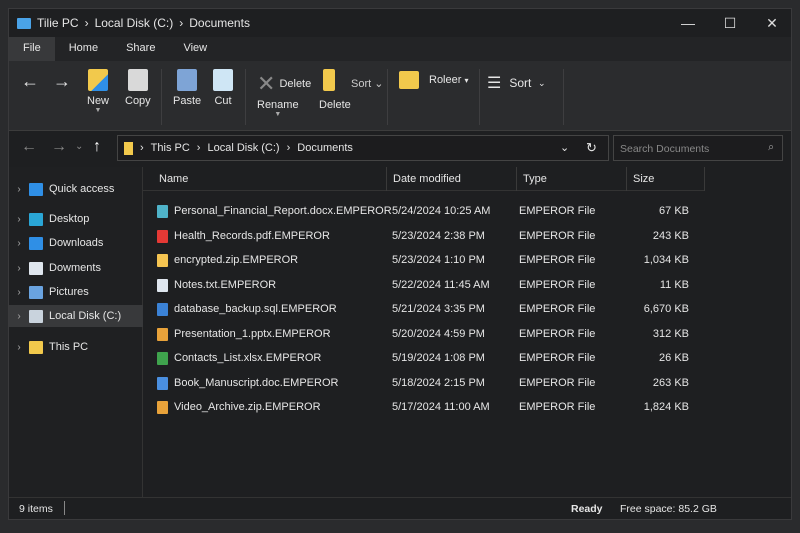 The width and height of the screenshot is (800, 533). I want to click on search-input: Search Documents ⌕, so click(698, 148).